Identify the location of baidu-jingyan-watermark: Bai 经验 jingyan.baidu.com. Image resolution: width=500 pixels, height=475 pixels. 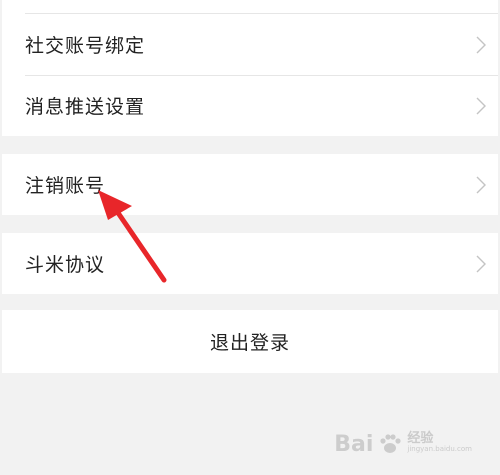
(403, 444).